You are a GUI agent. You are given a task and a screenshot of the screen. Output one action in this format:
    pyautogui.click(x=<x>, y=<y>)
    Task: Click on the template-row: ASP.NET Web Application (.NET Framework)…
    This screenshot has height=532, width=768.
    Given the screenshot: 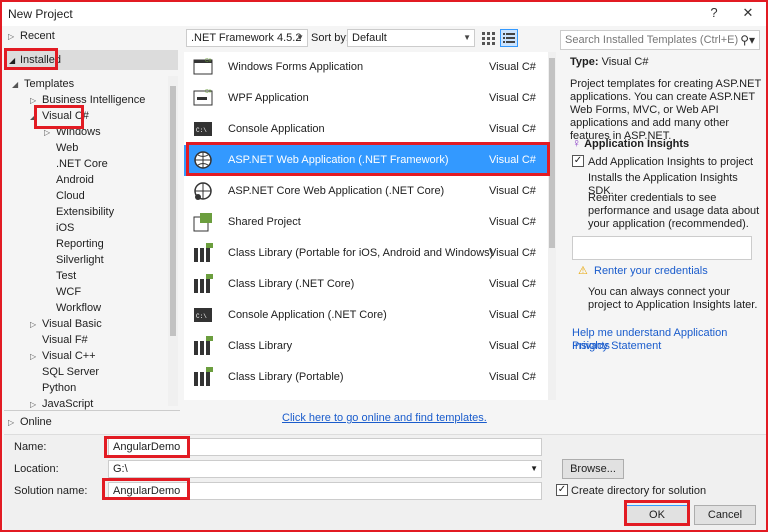 What is the action you would take?
    pyautogui.click(x=366, y=160)
    